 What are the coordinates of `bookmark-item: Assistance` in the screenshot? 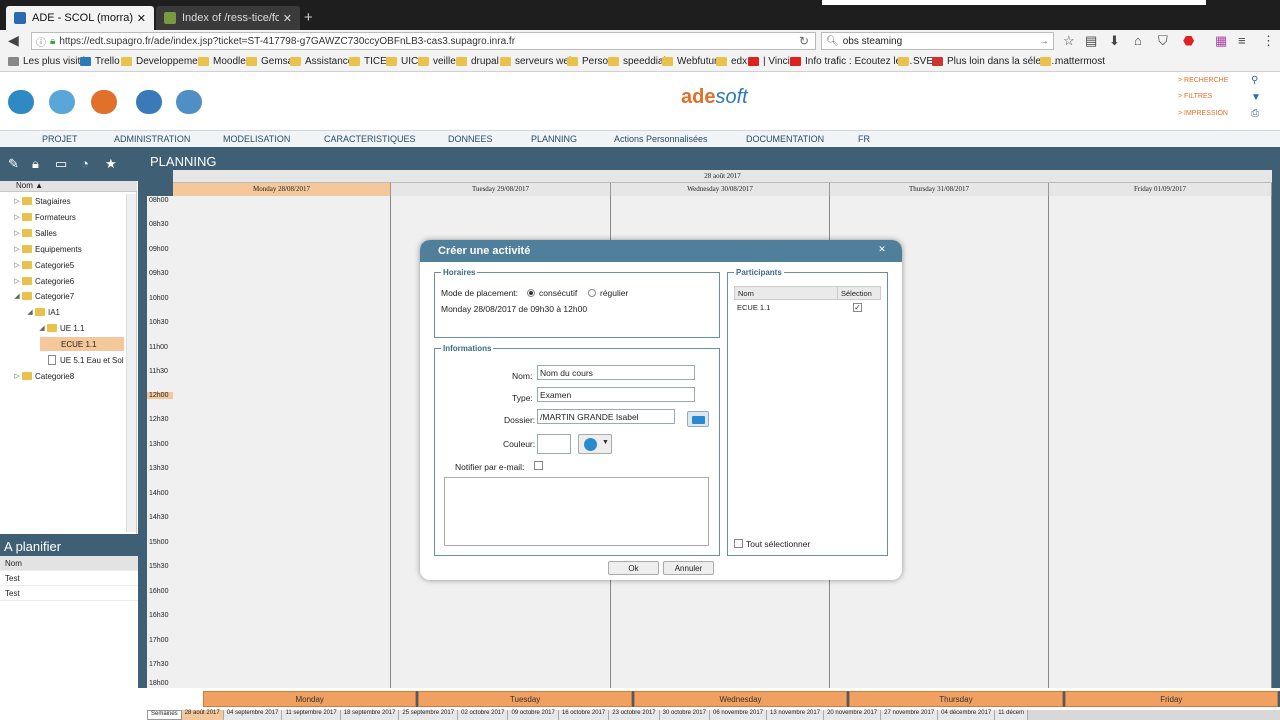 It's located at (321, 61).